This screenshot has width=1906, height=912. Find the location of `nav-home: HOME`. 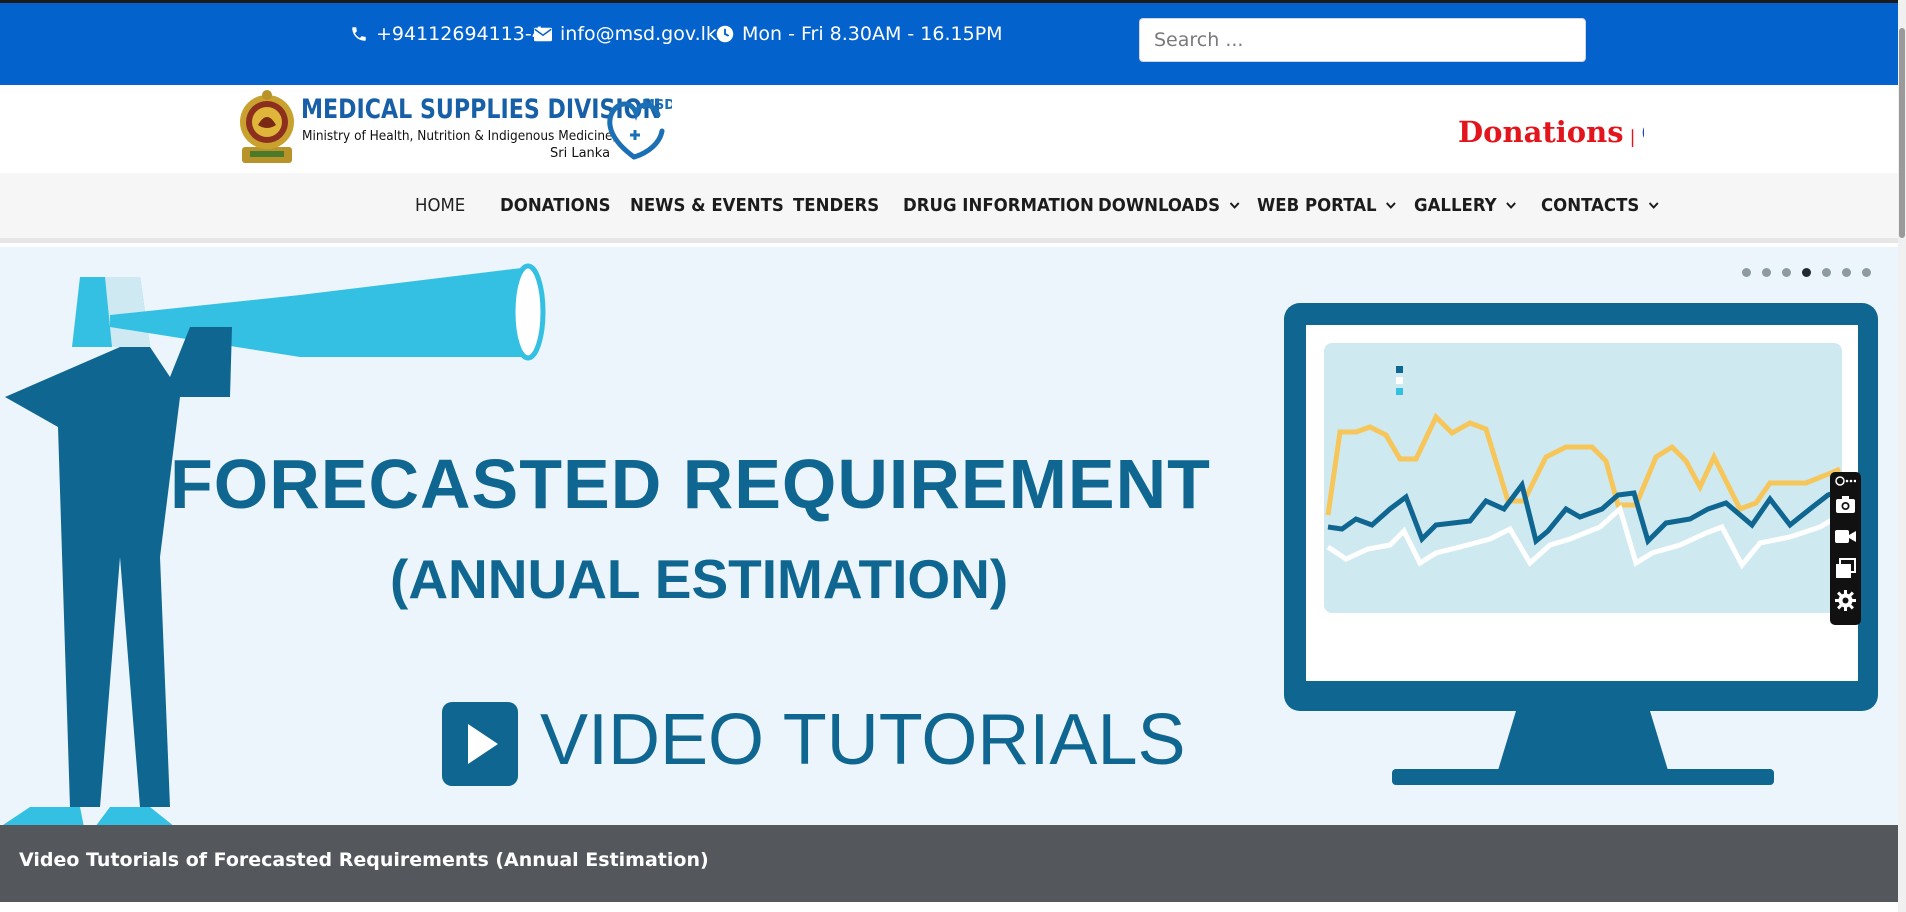

nav-home: HOME is located at coordinates (440, 205).